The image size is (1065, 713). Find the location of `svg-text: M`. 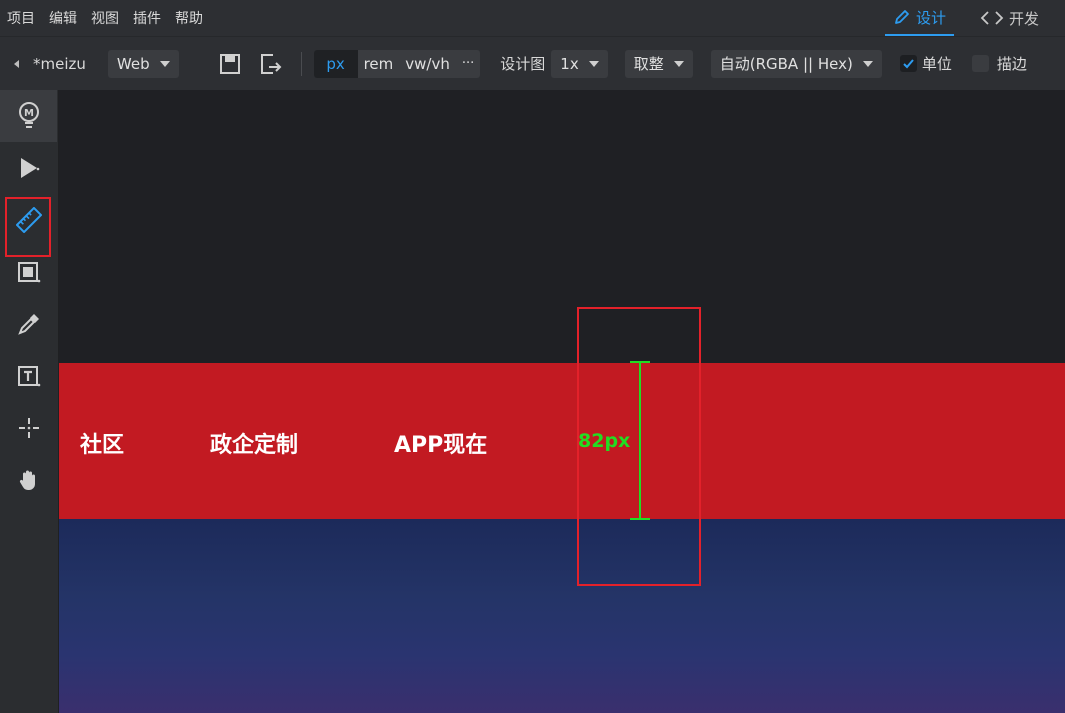

svg-text: M is located at coordinates (29, 113).